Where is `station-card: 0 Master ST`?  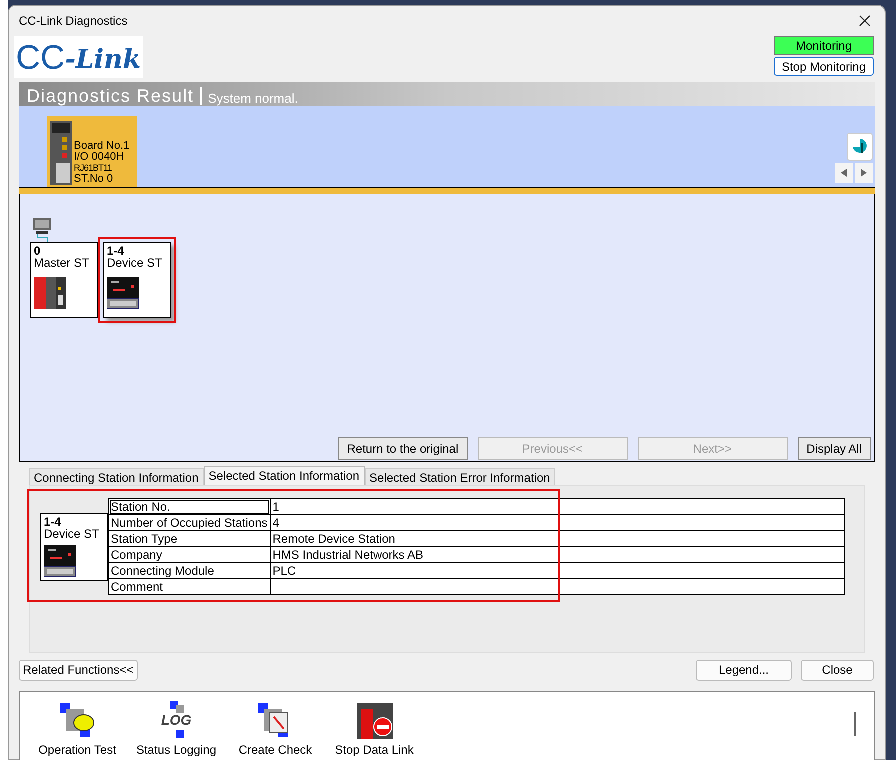 station-card: 0 Master ST is located at coordinates (64, 280).